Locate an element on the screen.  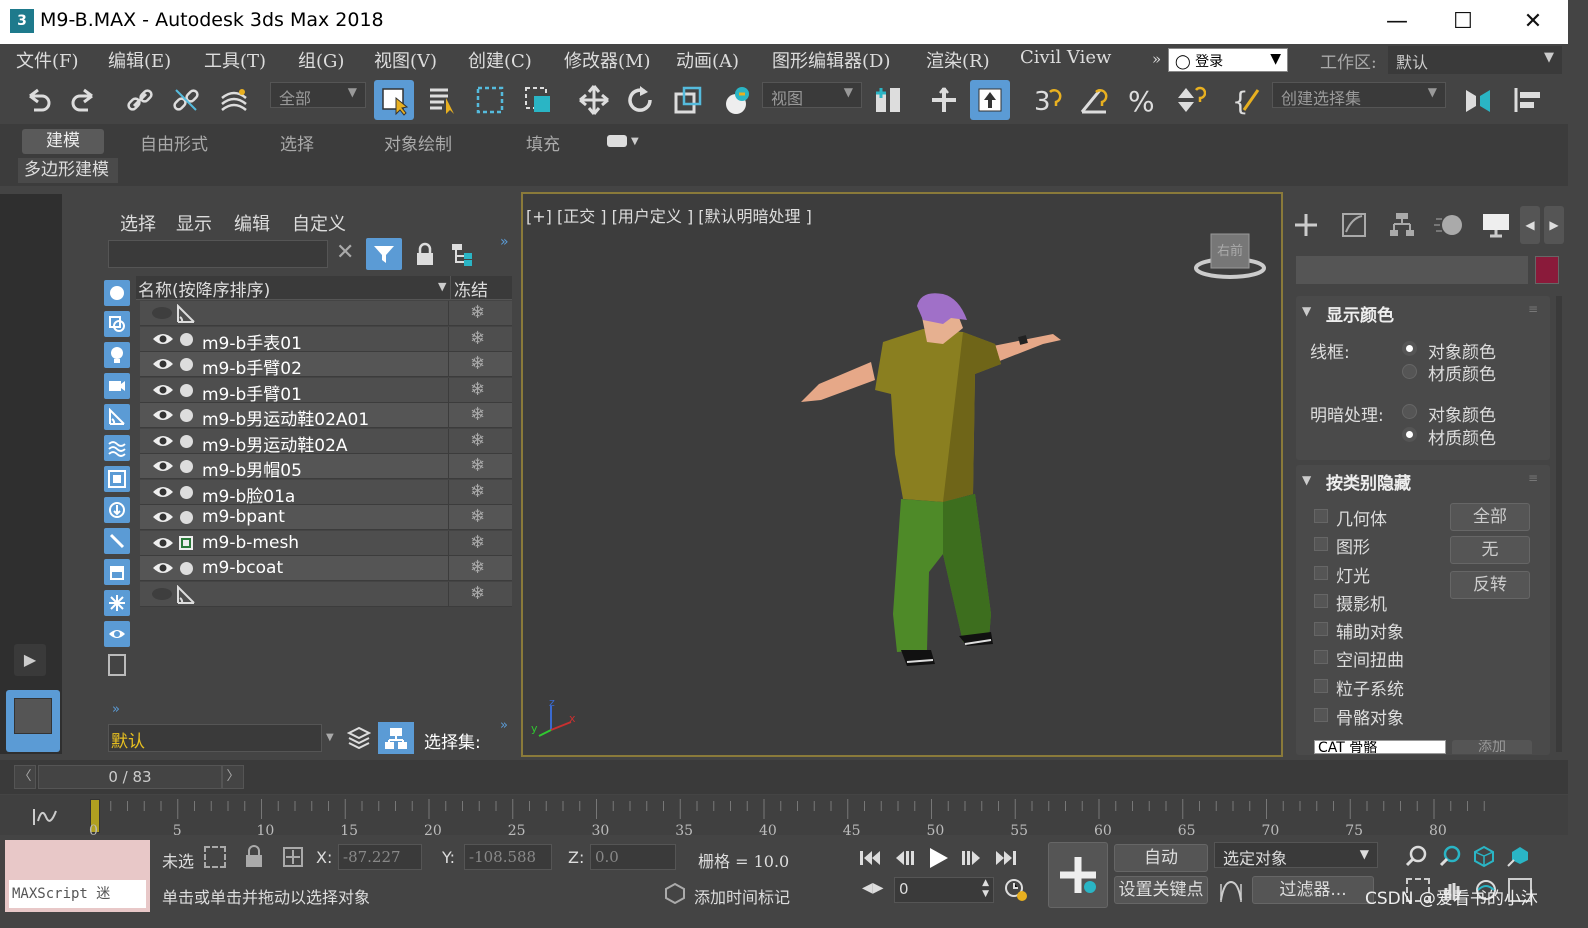
curve-editor-icon is located at coordinates (45, 816).